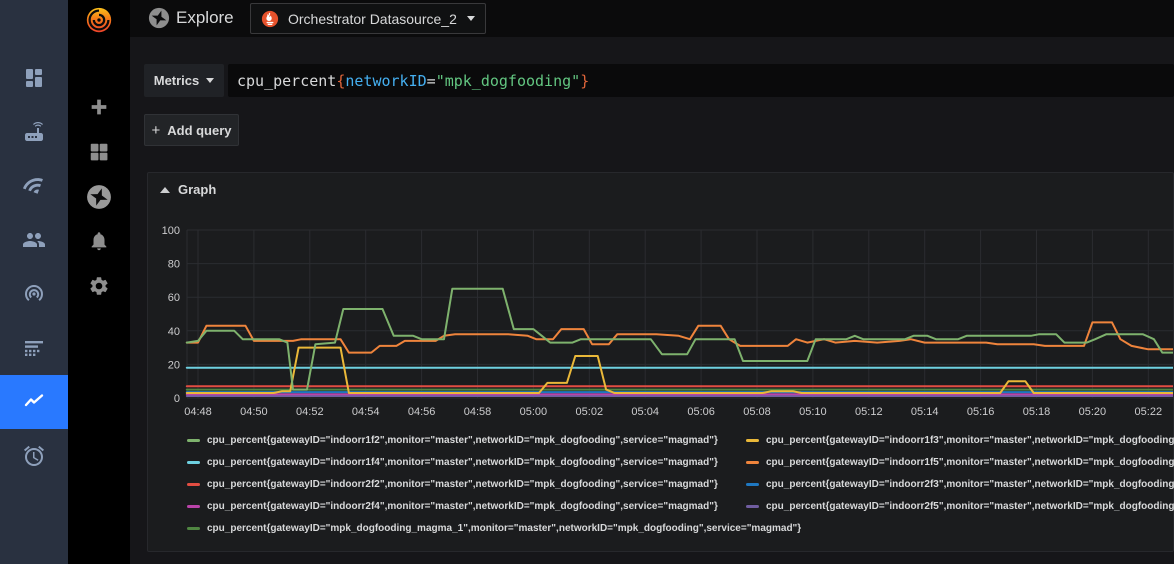  I want to click on sidebar-item-network, so click(34, 186).